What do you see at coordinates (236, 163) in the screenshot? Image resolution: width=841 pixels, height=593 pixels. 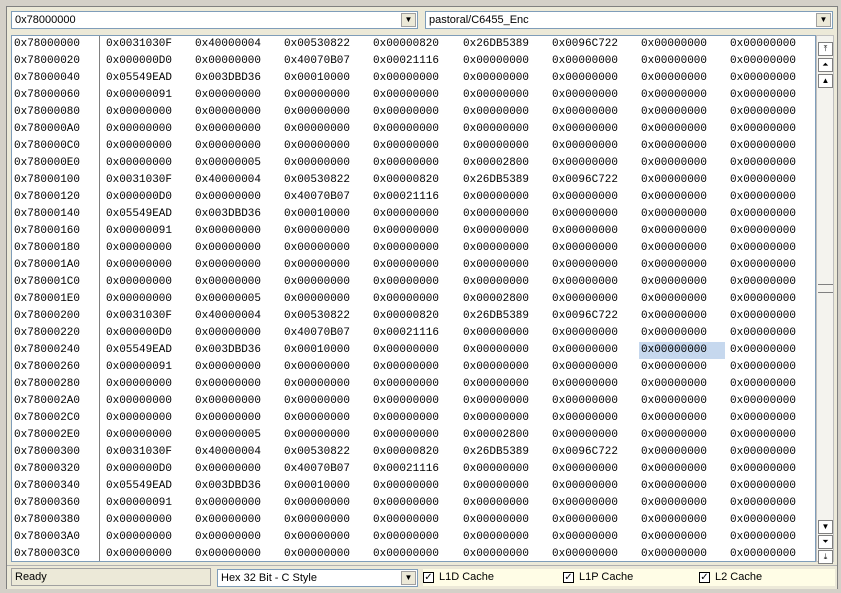 I see `memory-value-cell: 0x00000005` at bounding box center [236, 163].